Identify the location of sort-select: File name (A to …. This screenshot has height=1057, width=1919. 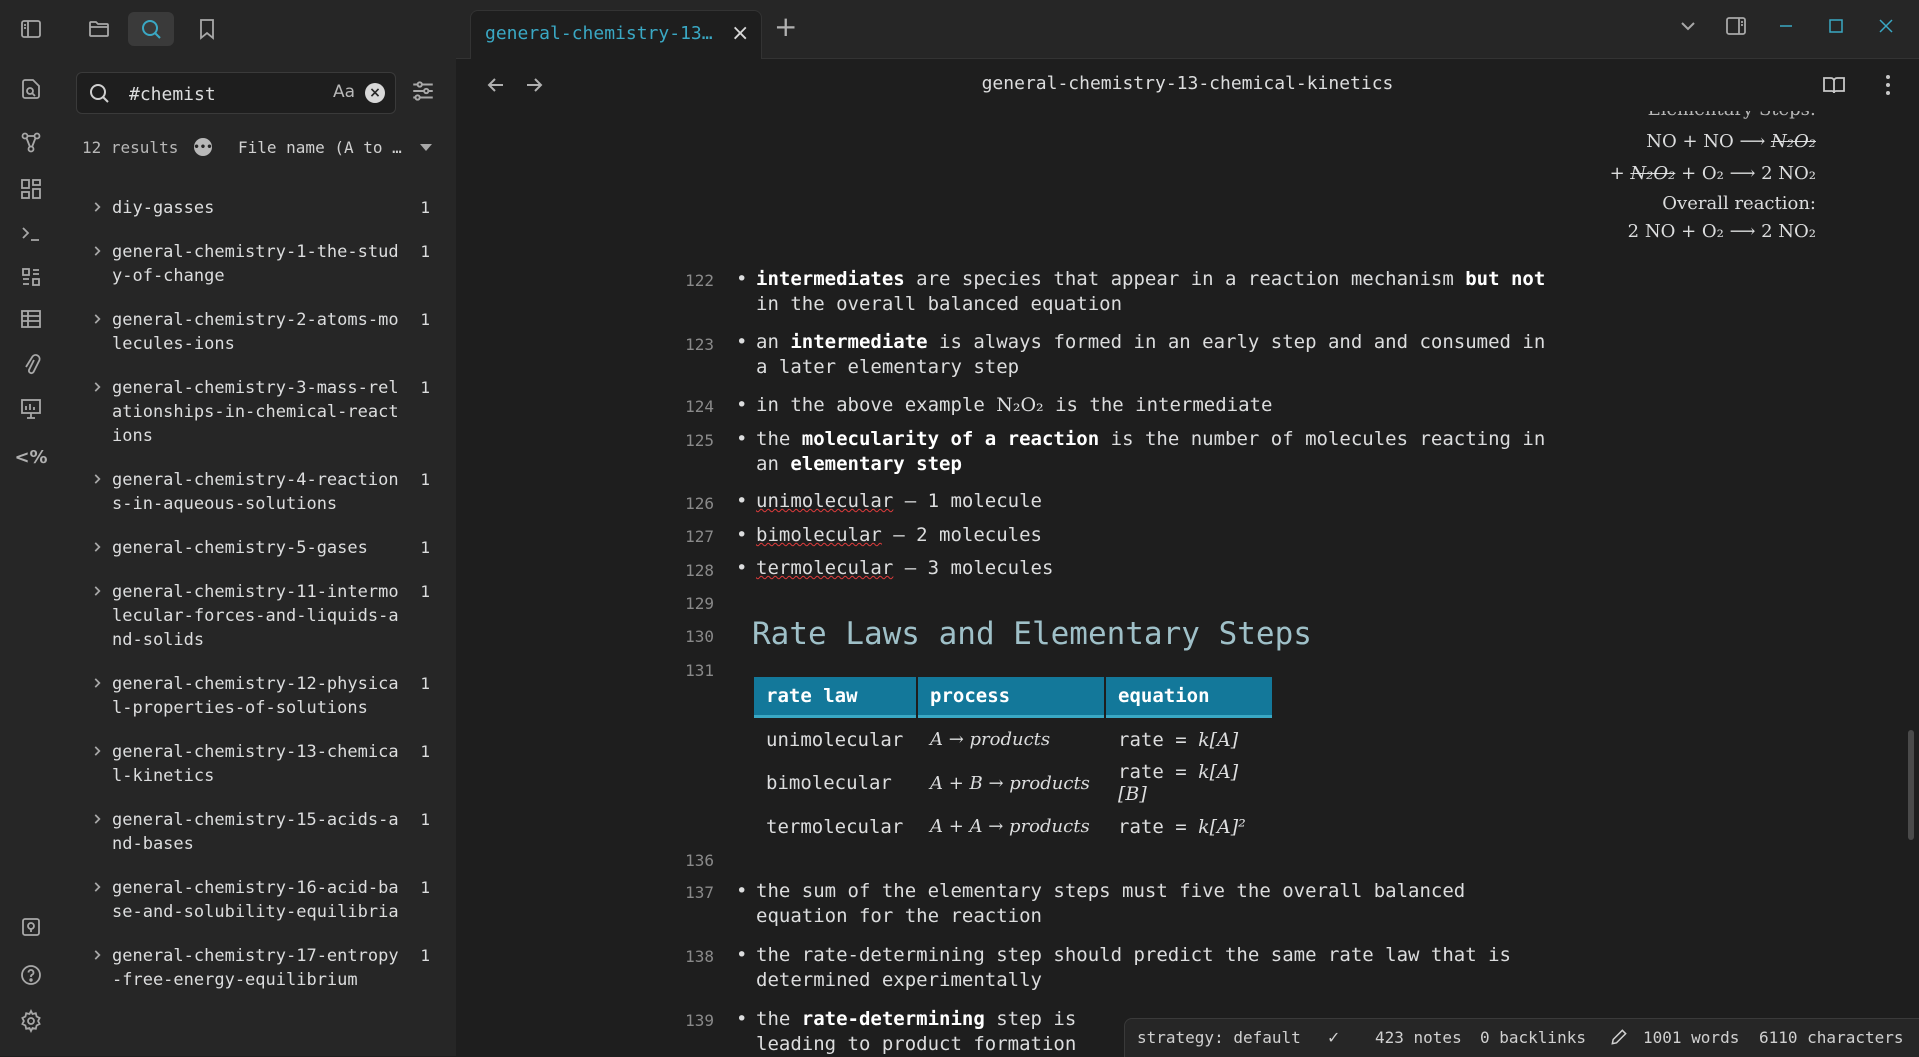
(320, 147).